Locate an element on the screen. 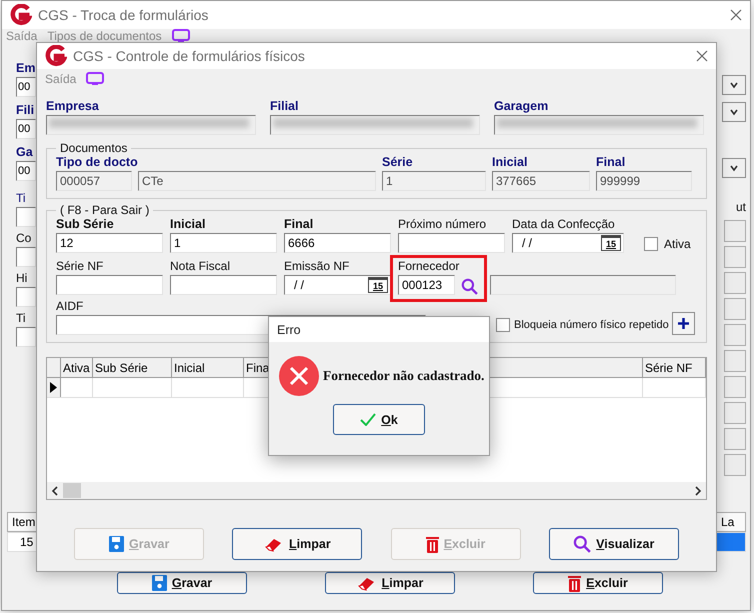 The height and width of the screenshot is (613, 754). readonly-field: 377665 is located at coordinates (541, 181).